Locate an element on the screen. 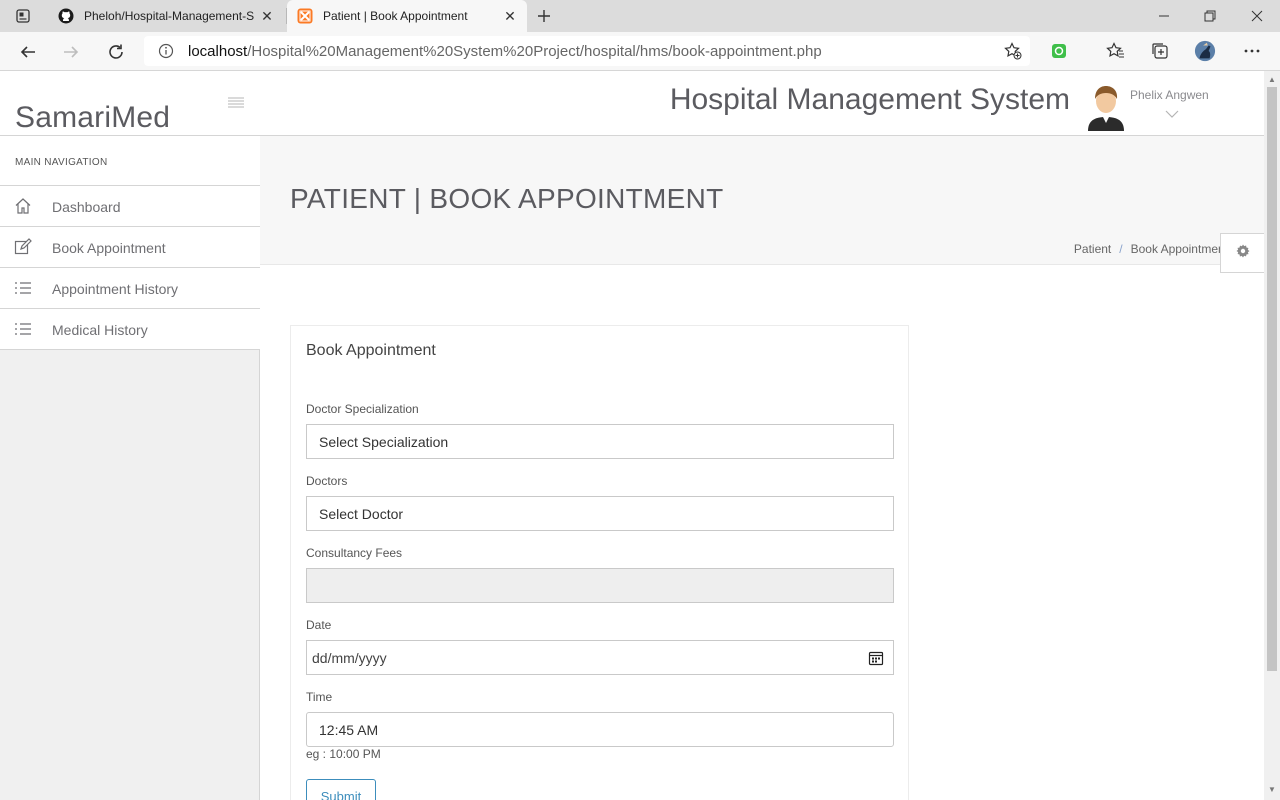  sidebar-item-label: Appointment History is located at coordinates (115, 289).